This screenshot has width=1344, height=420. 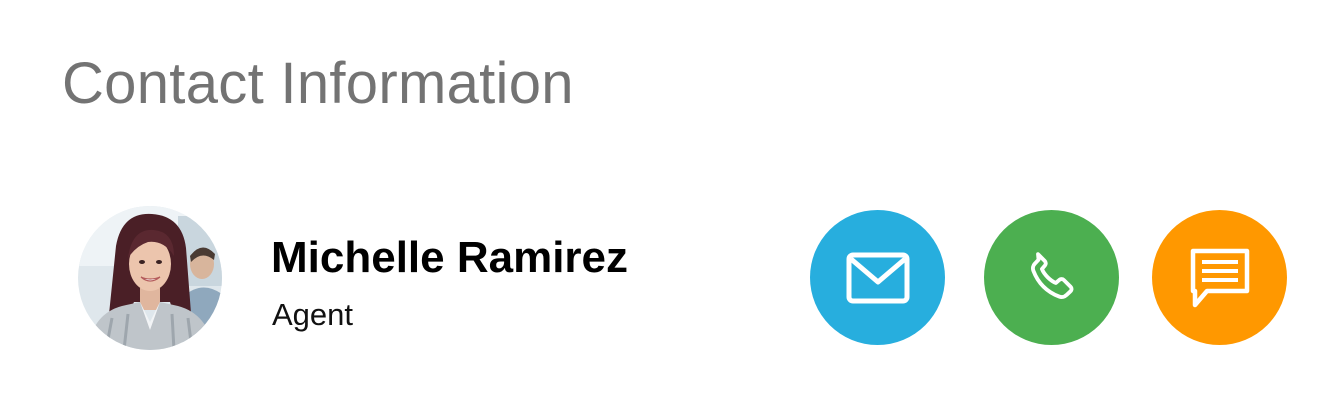 I want to click on contact-name: Michelle Ramirez, so click(x=450, y=257).